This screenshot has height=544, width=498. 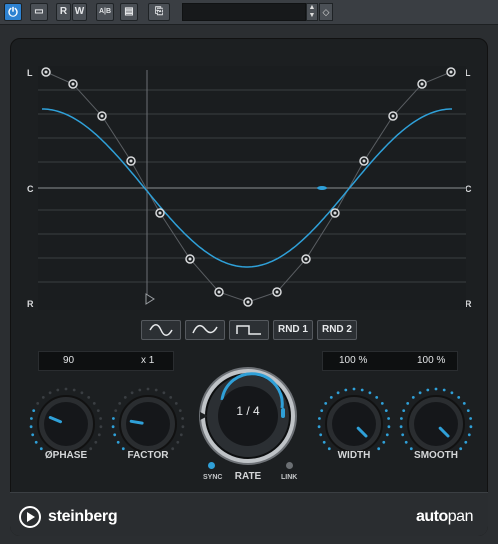 I want to click on product-name-b: pan, so click(x=460, y=516).